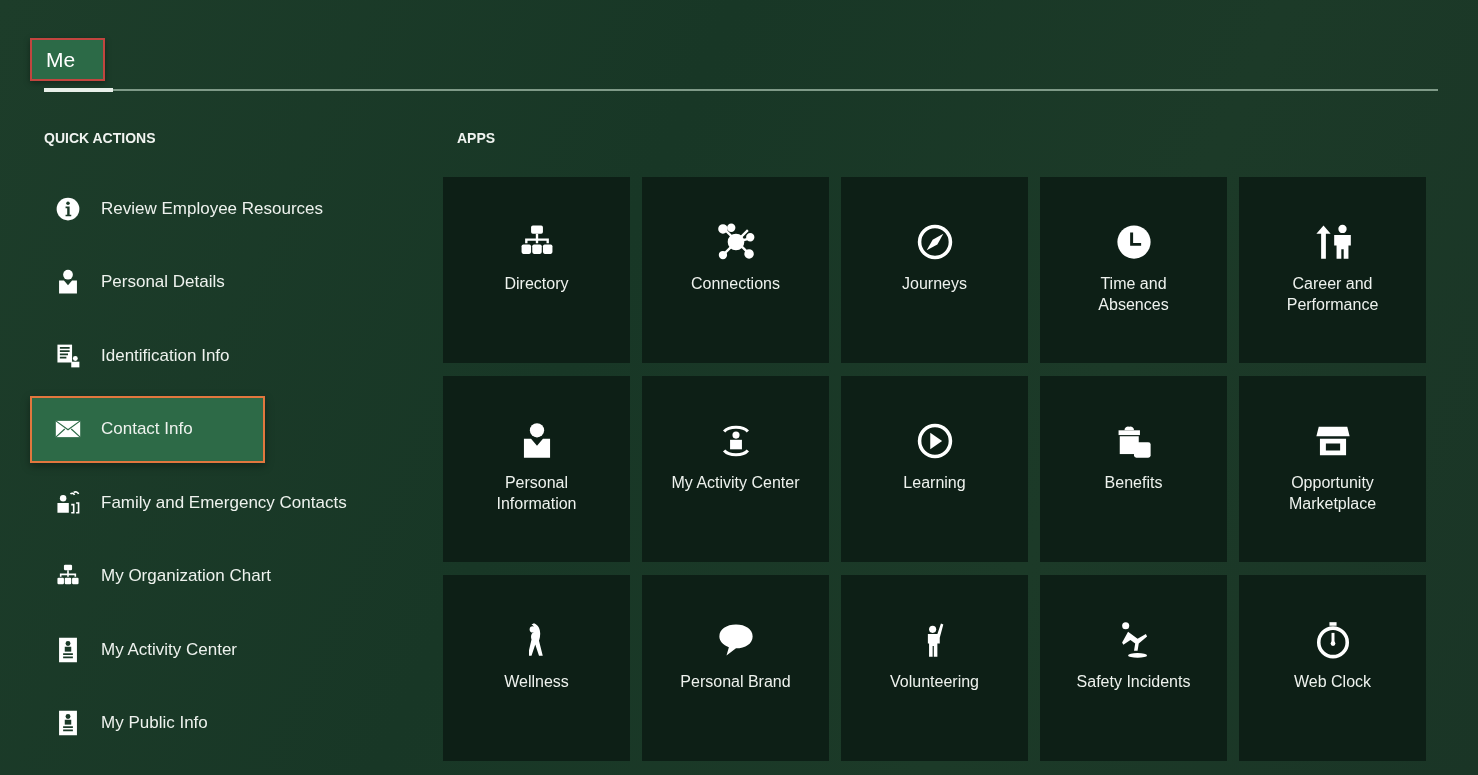 This screenshot has width=1478, height=775. I want to click on network-icon, so click(735, 242).